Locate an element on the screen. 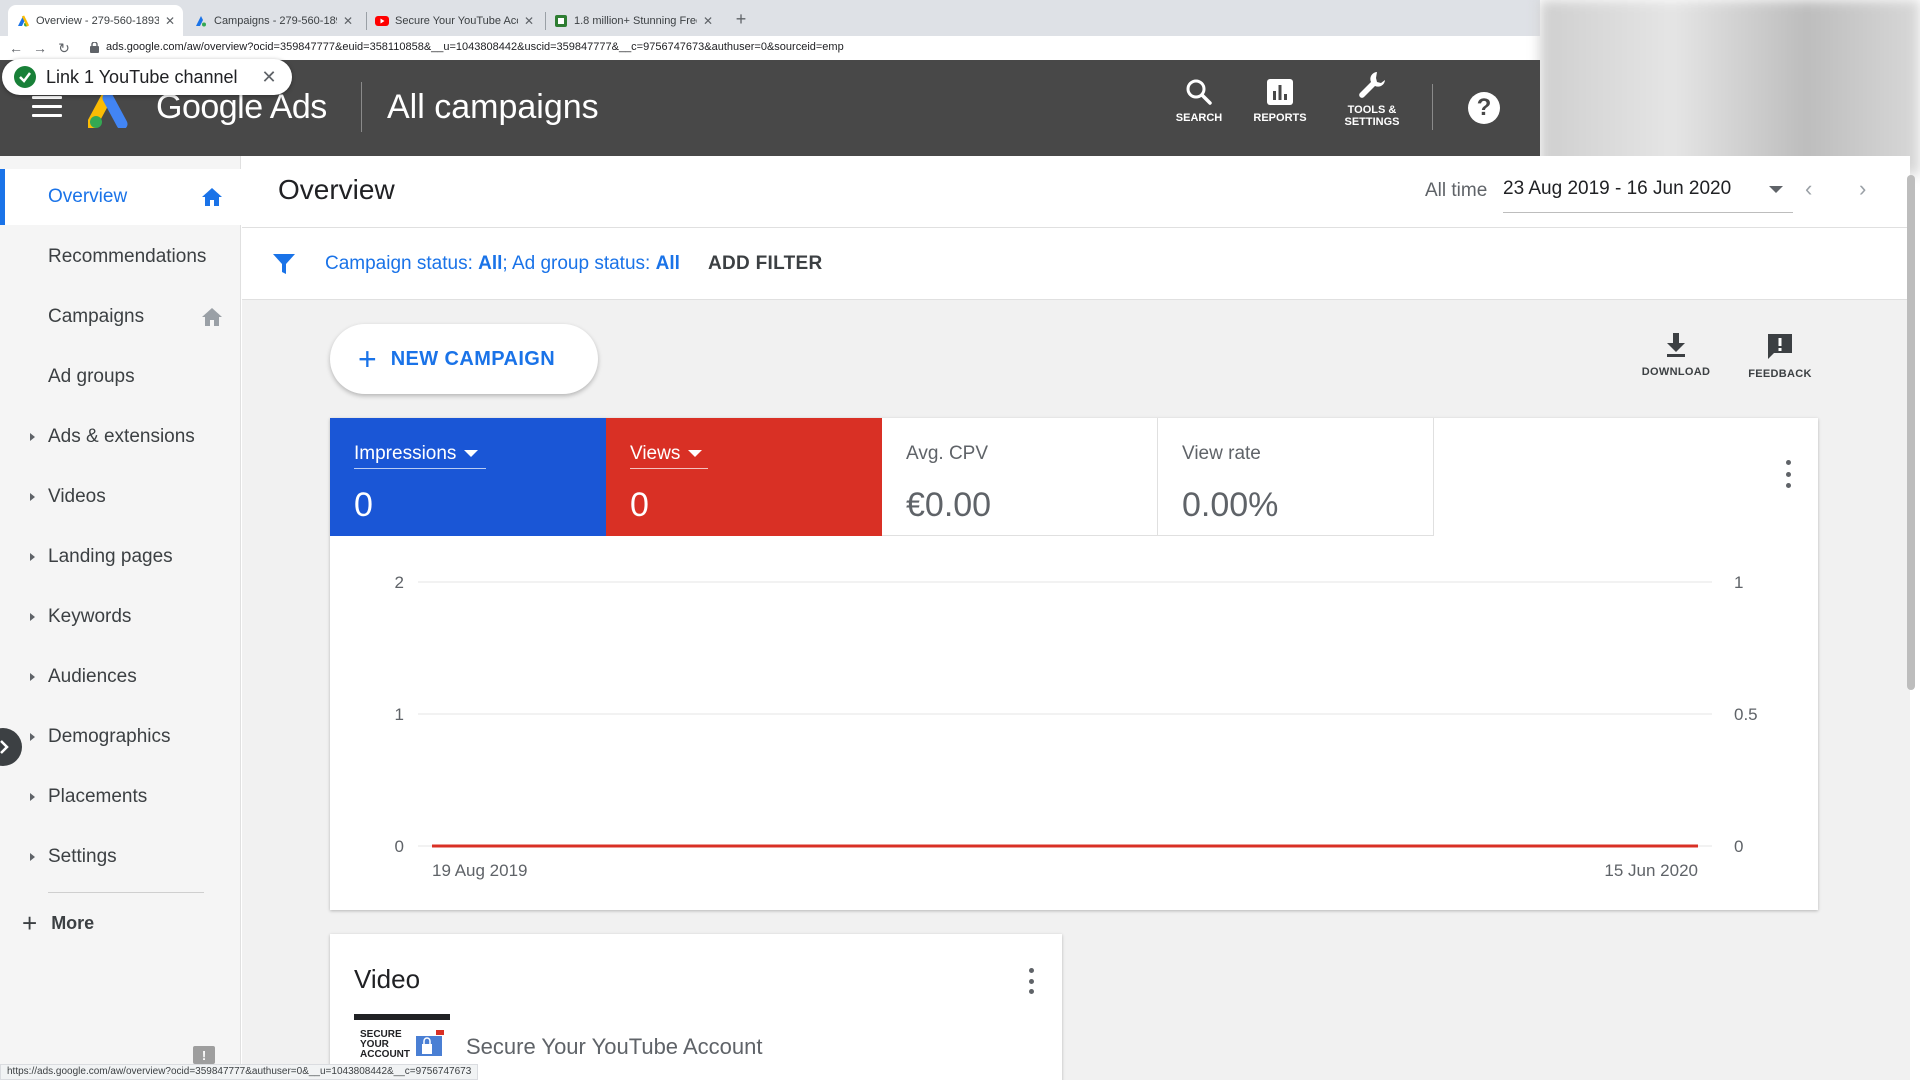 The image size is (1920, 1080). metric-name: Avg. CPV is located at coordinates (947, 453).